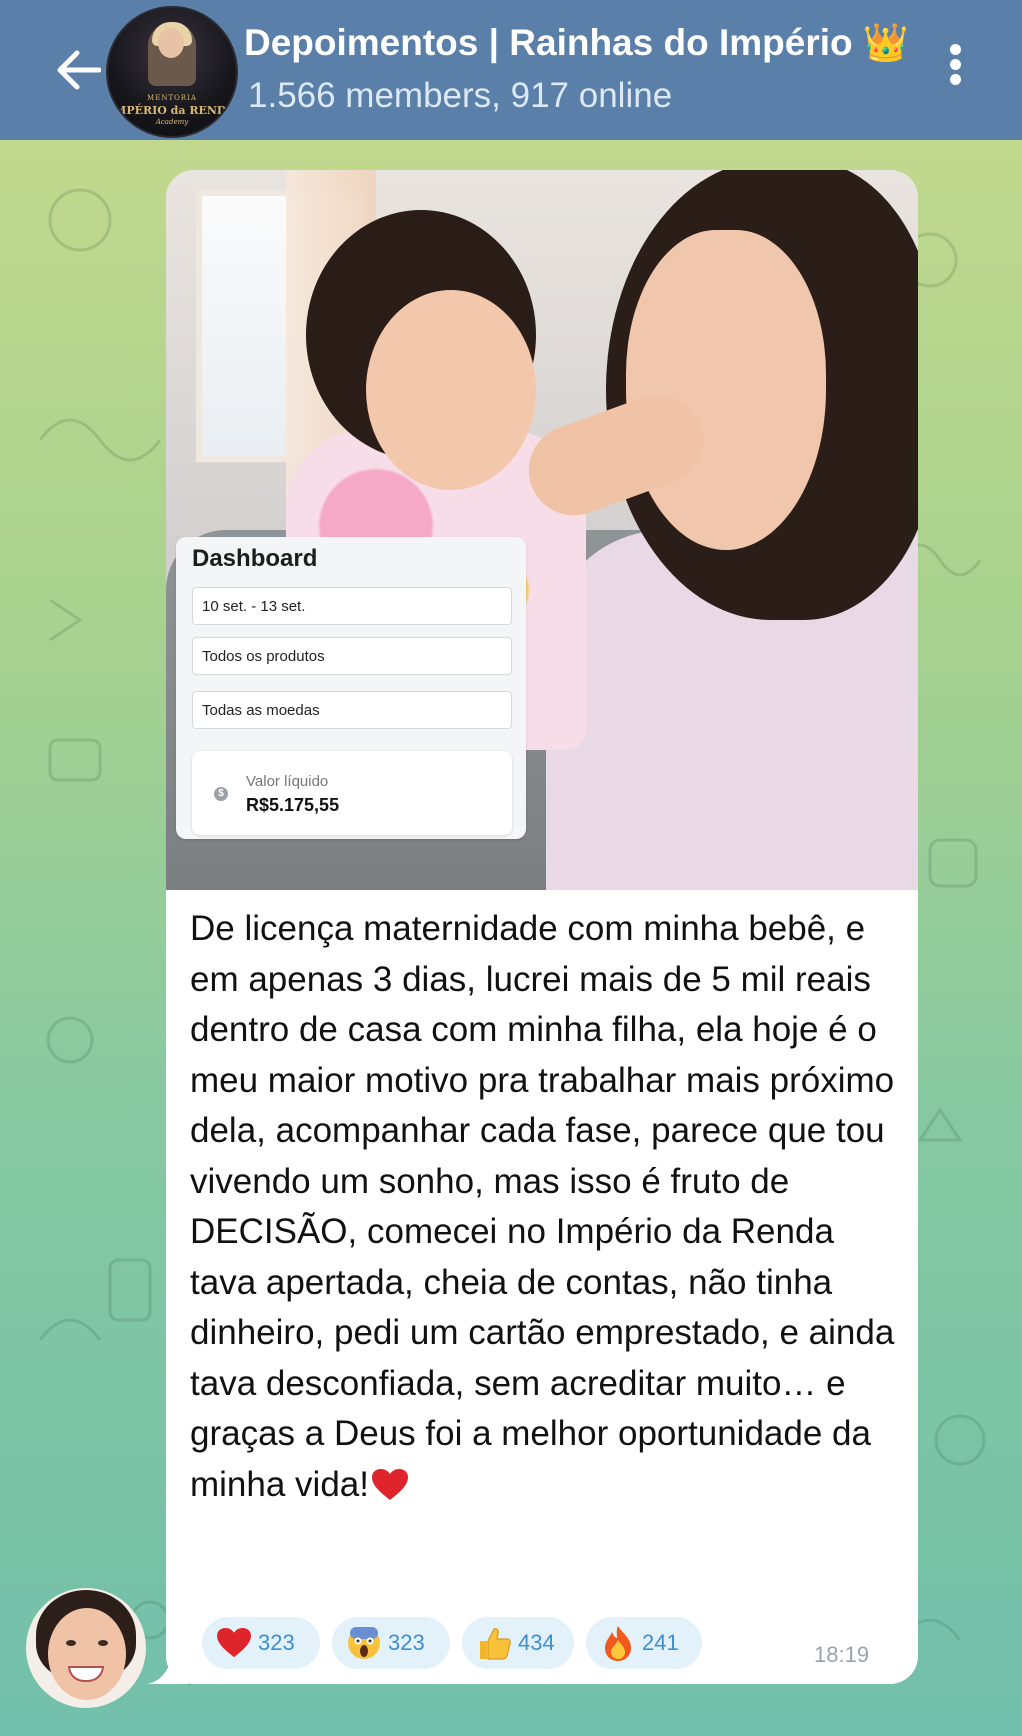  I want to click on arrow-left-icon, so click(79, 70).